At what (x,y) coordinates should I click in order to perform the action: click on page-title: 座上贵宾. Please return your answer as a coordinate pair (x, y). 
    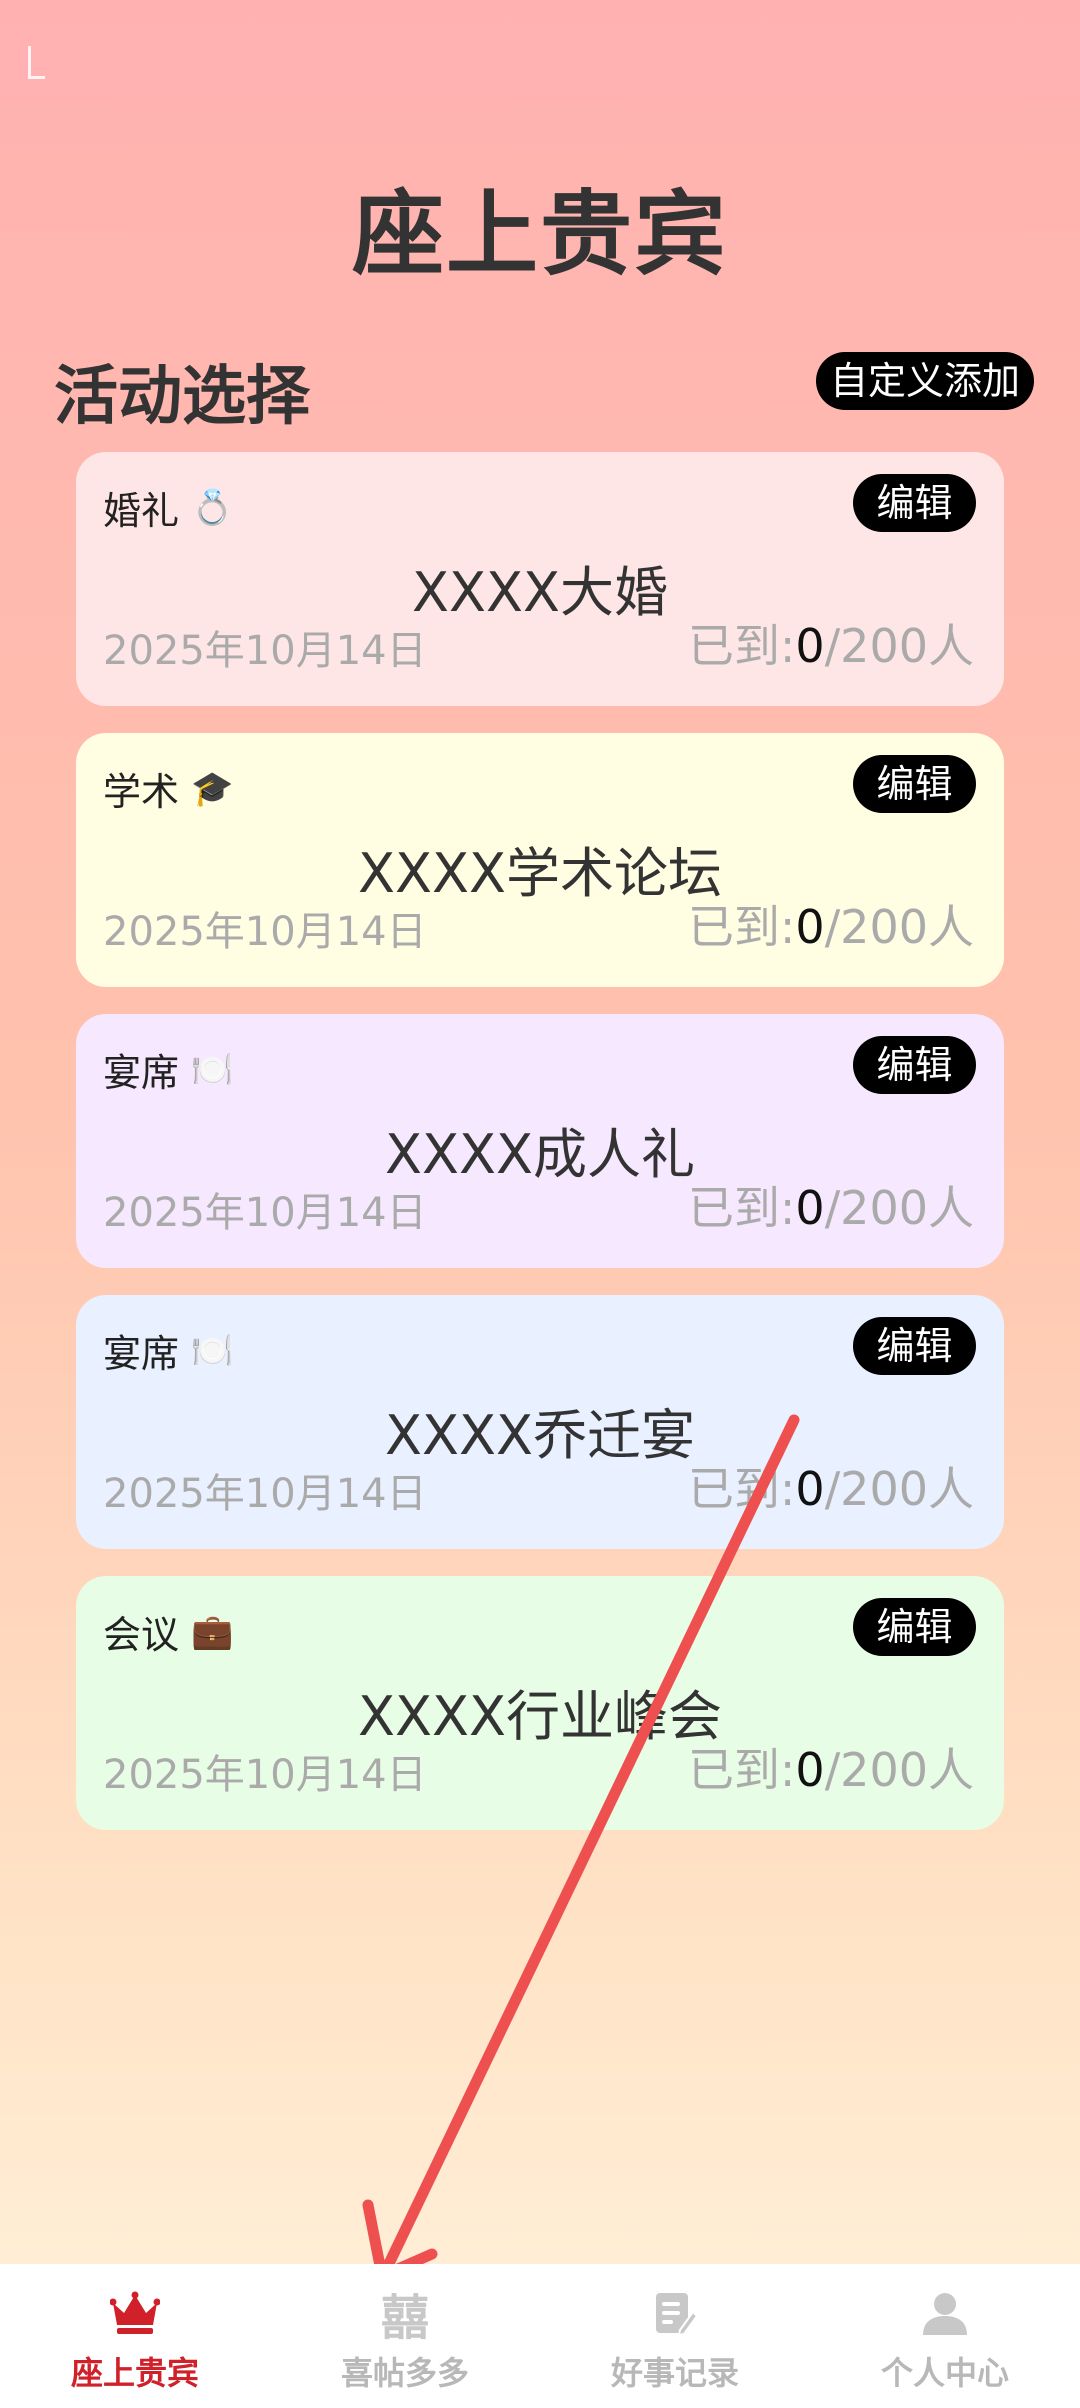
    Looking at the image, I should click on (539, 234).